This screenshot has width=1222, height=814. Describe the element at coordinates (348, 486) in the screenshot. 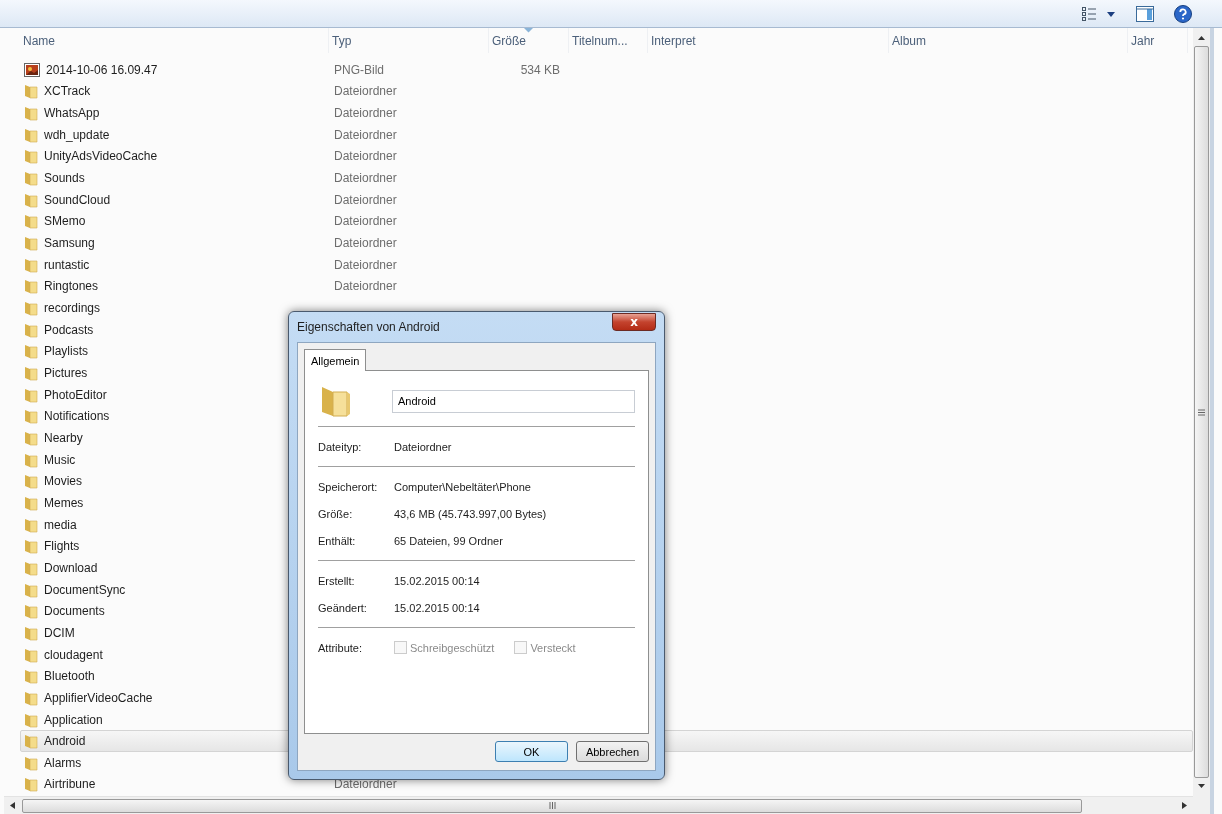

I see `property-label: Speicherort:` at that location.